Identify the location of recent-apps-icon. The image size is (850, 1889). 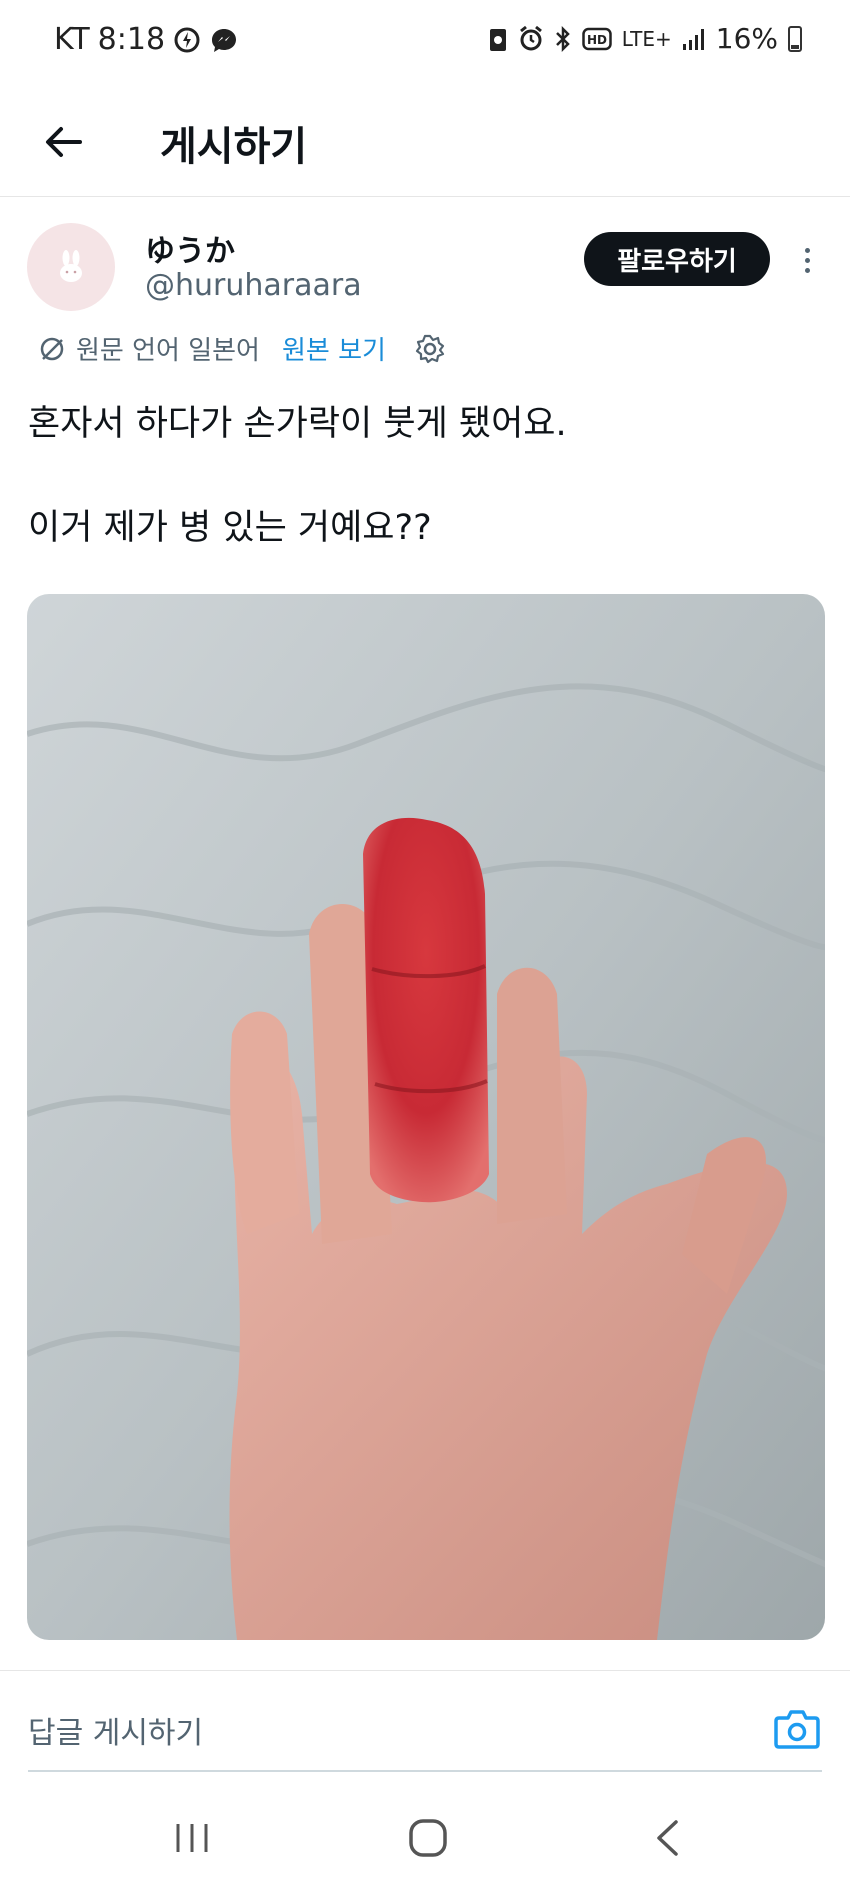
(192, 1838).